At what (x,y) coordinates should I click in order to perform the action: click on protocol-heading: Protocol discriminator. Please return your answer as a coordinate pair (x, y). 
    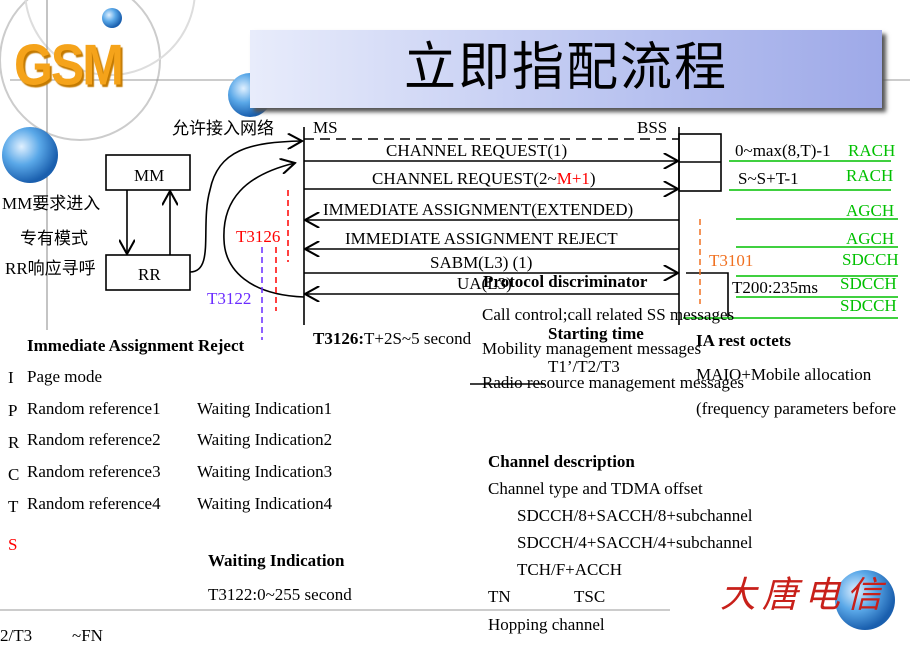
    Looking at the image, I should click on (565, 281).